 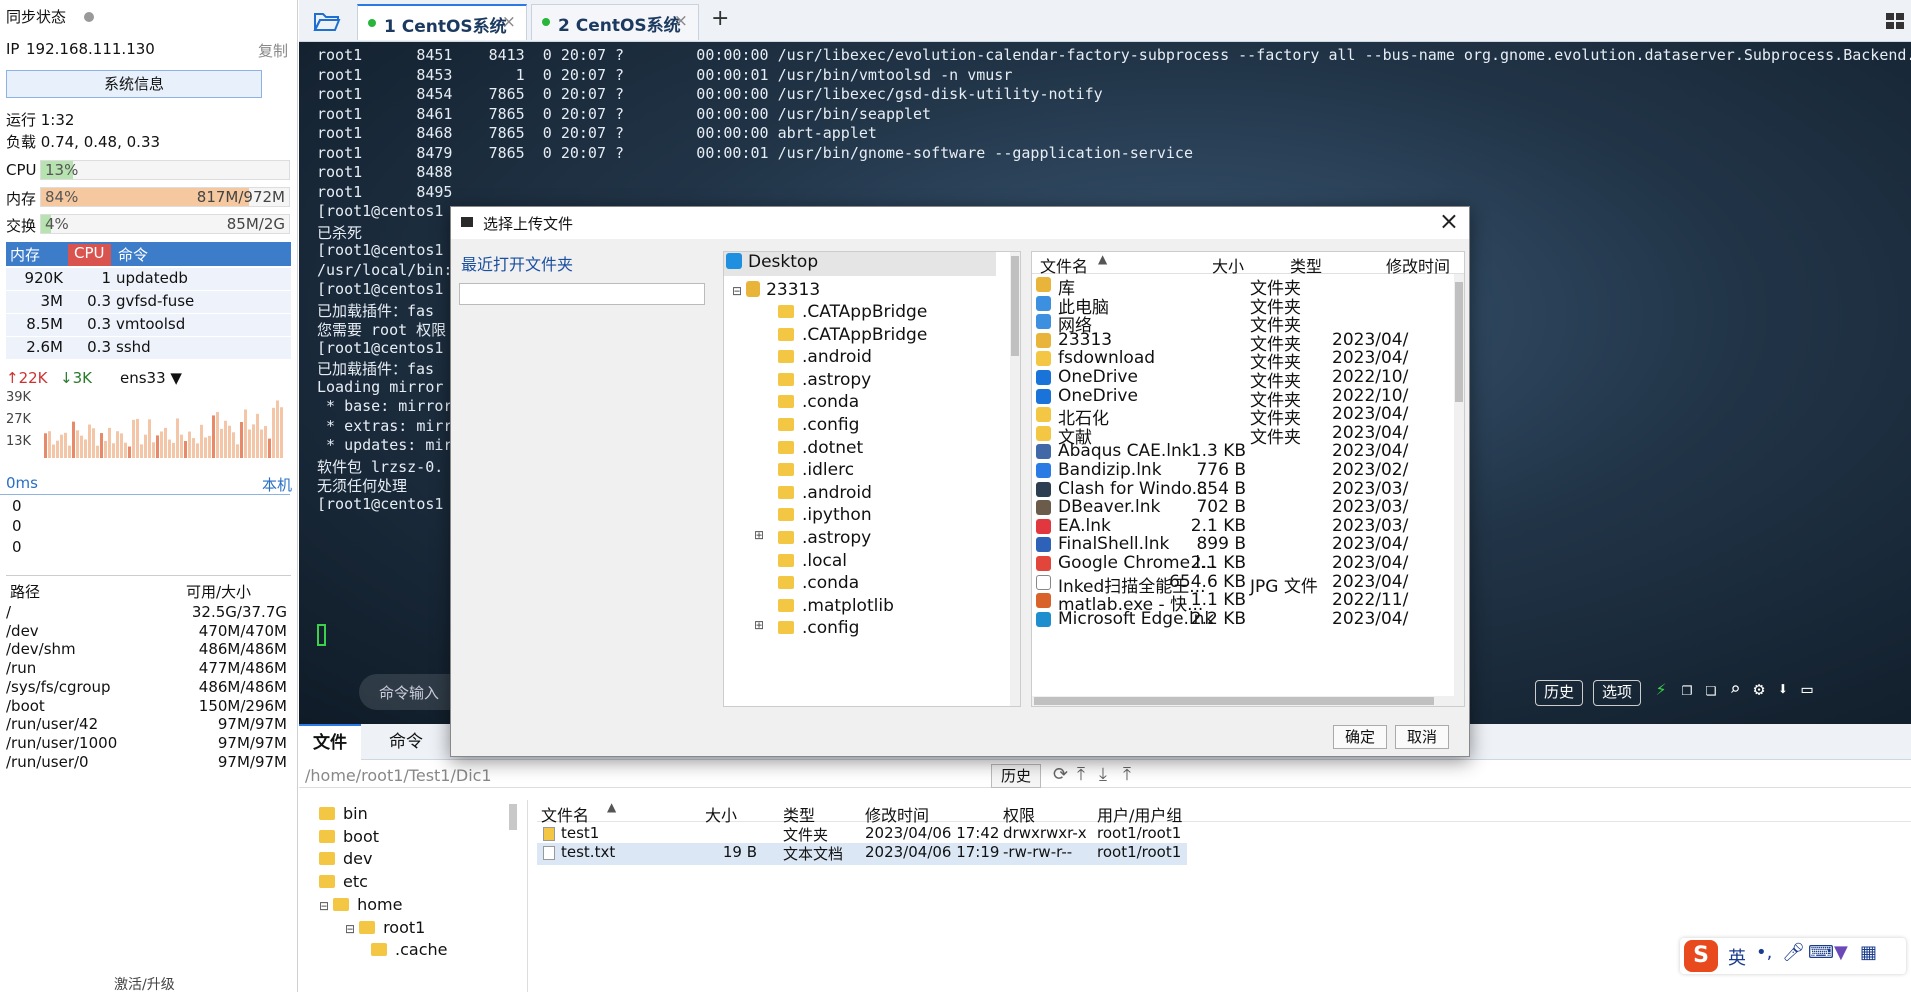 What do you see at coordinates (811, 425) in the screenshot?
I see `tree-item: .config` at bounding box center [811, 425].